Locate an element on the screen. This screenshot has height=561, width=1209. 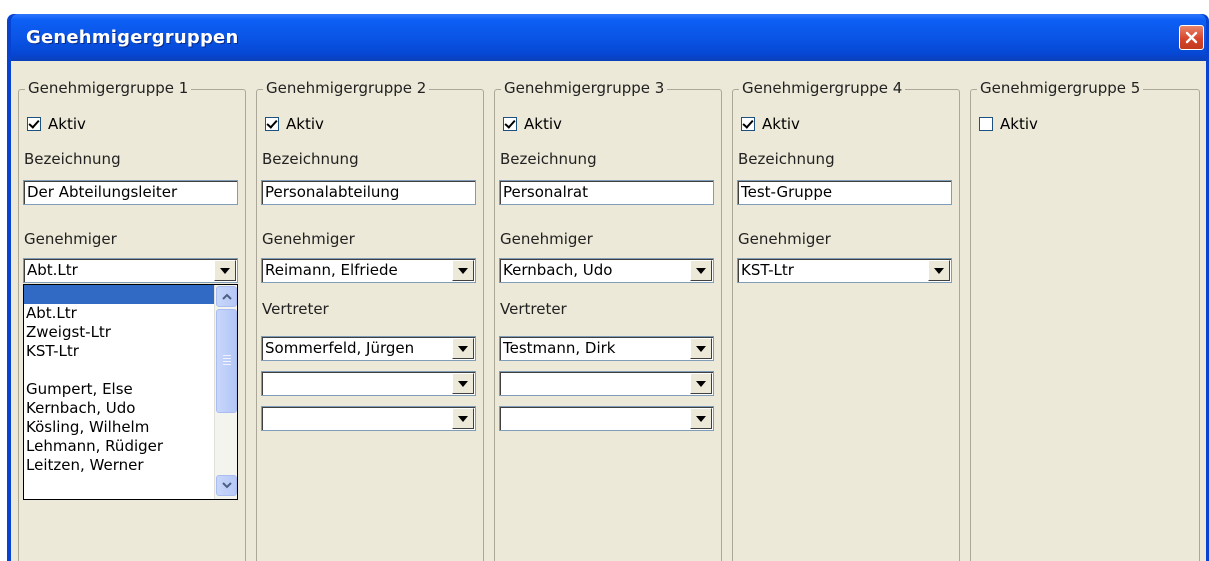
bezeichnung-field: Personalrat is located at coordinates (606, 192).